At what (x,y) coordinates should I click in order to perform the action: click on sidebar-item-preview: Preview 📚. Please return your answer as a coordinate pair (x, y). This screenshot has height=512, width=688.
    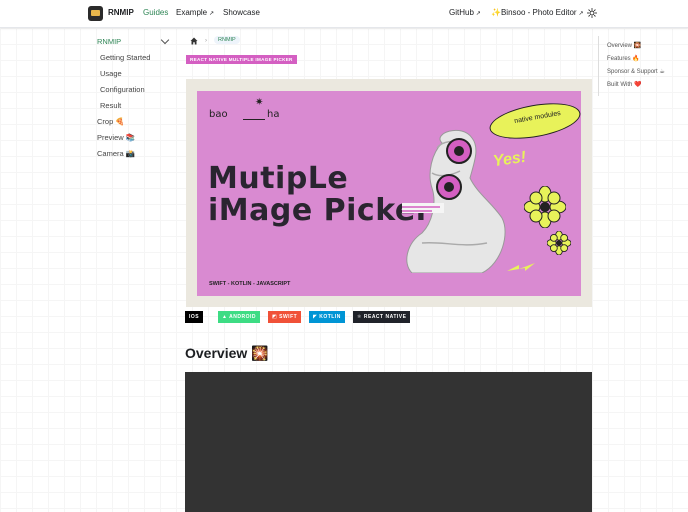
    Looking at the image, I should click on (116, 137).